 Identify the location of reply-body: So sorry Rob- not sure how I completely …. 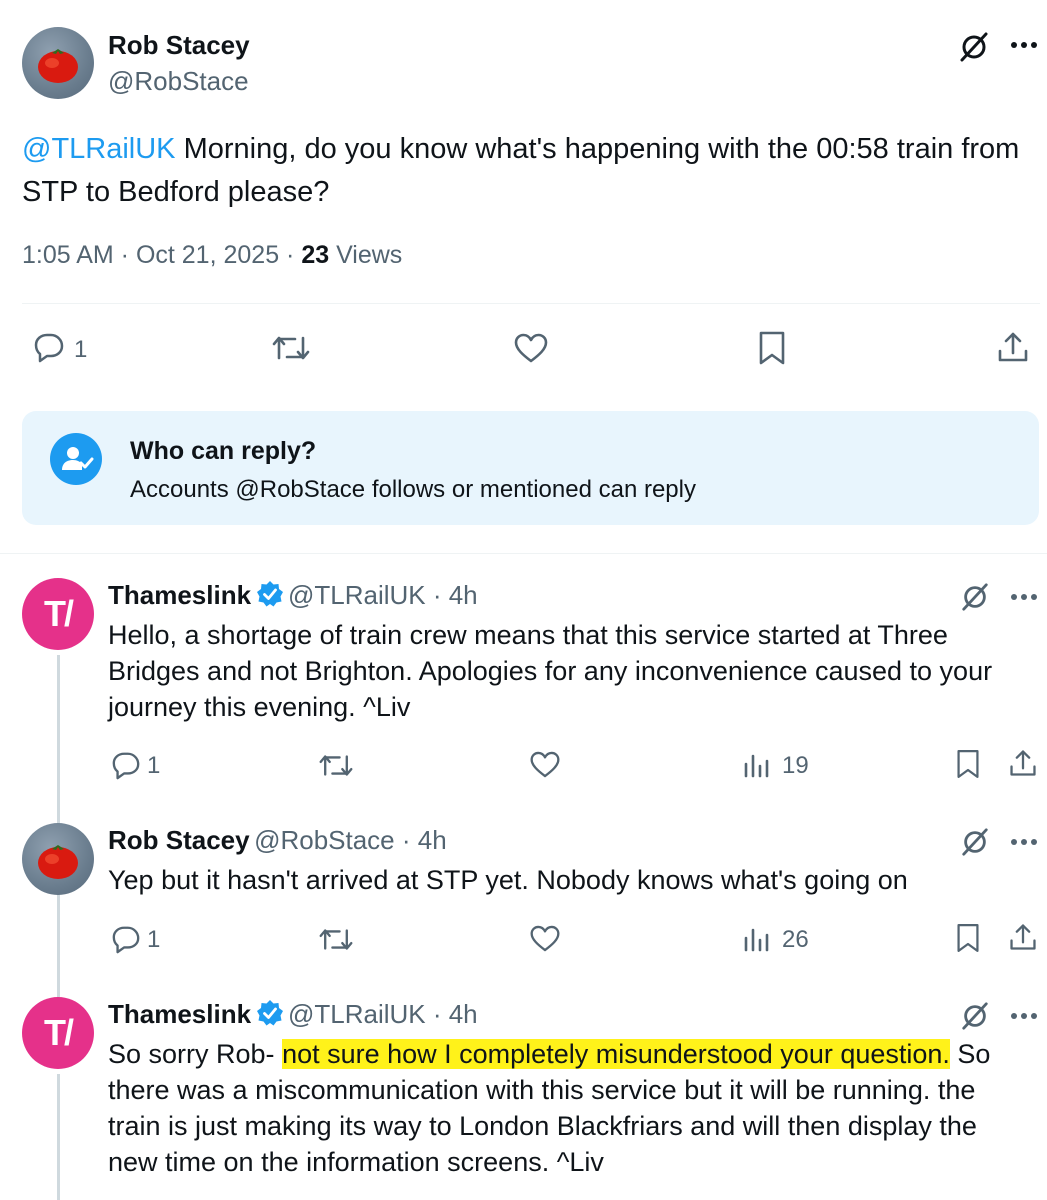
(570, 1108).